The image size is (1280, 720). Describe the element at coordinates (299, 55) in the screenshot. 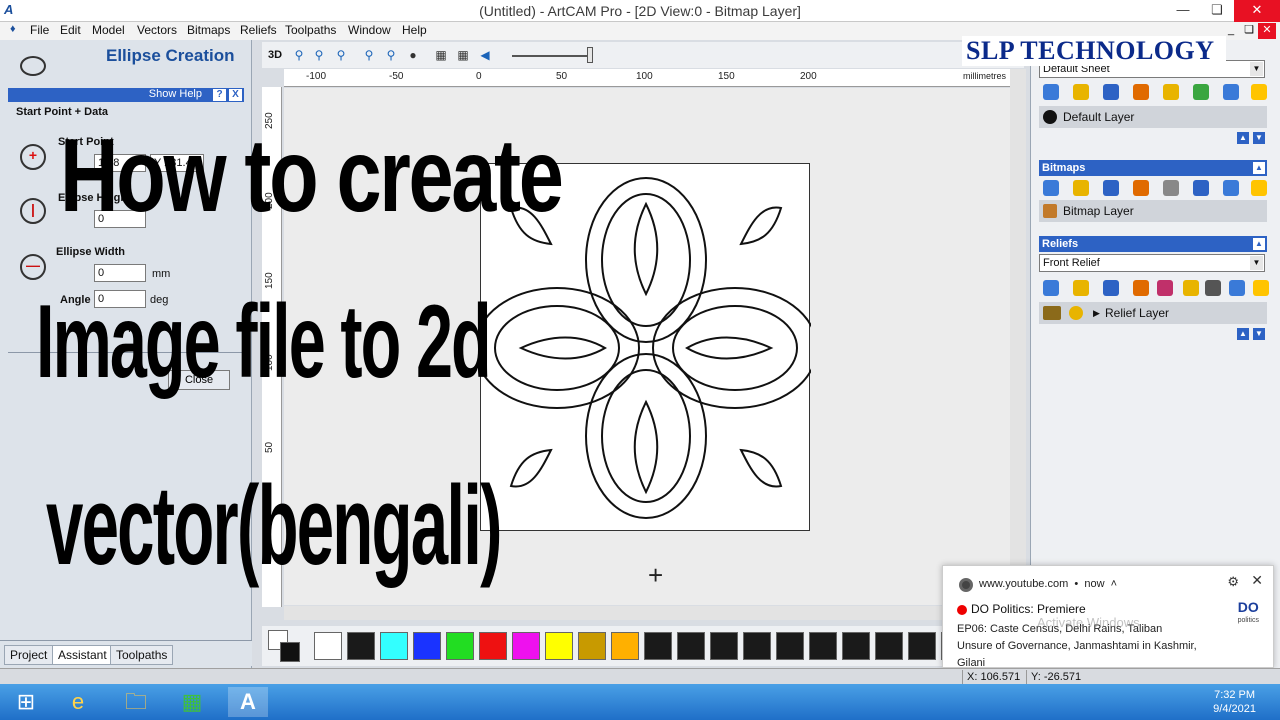

I see `zoom-in-icon: ⚲` at that location.